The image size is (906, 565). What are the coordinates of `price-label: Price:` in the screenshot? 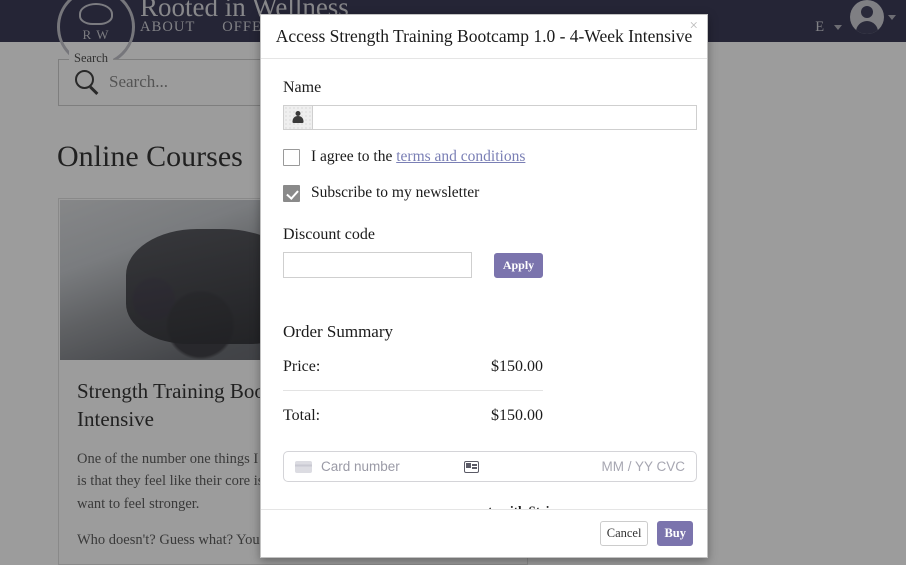 It's located at (302, 366).